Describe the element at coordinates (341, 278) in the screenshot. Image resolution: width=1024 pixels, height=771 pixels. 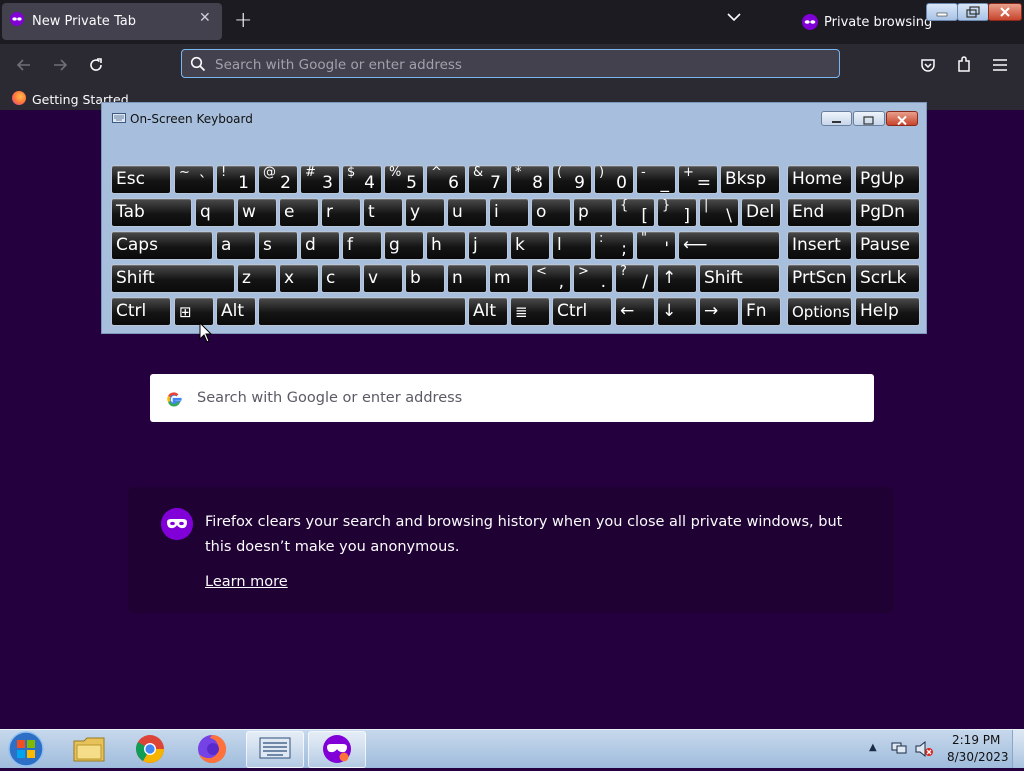
I see `key-c: c` at that location.